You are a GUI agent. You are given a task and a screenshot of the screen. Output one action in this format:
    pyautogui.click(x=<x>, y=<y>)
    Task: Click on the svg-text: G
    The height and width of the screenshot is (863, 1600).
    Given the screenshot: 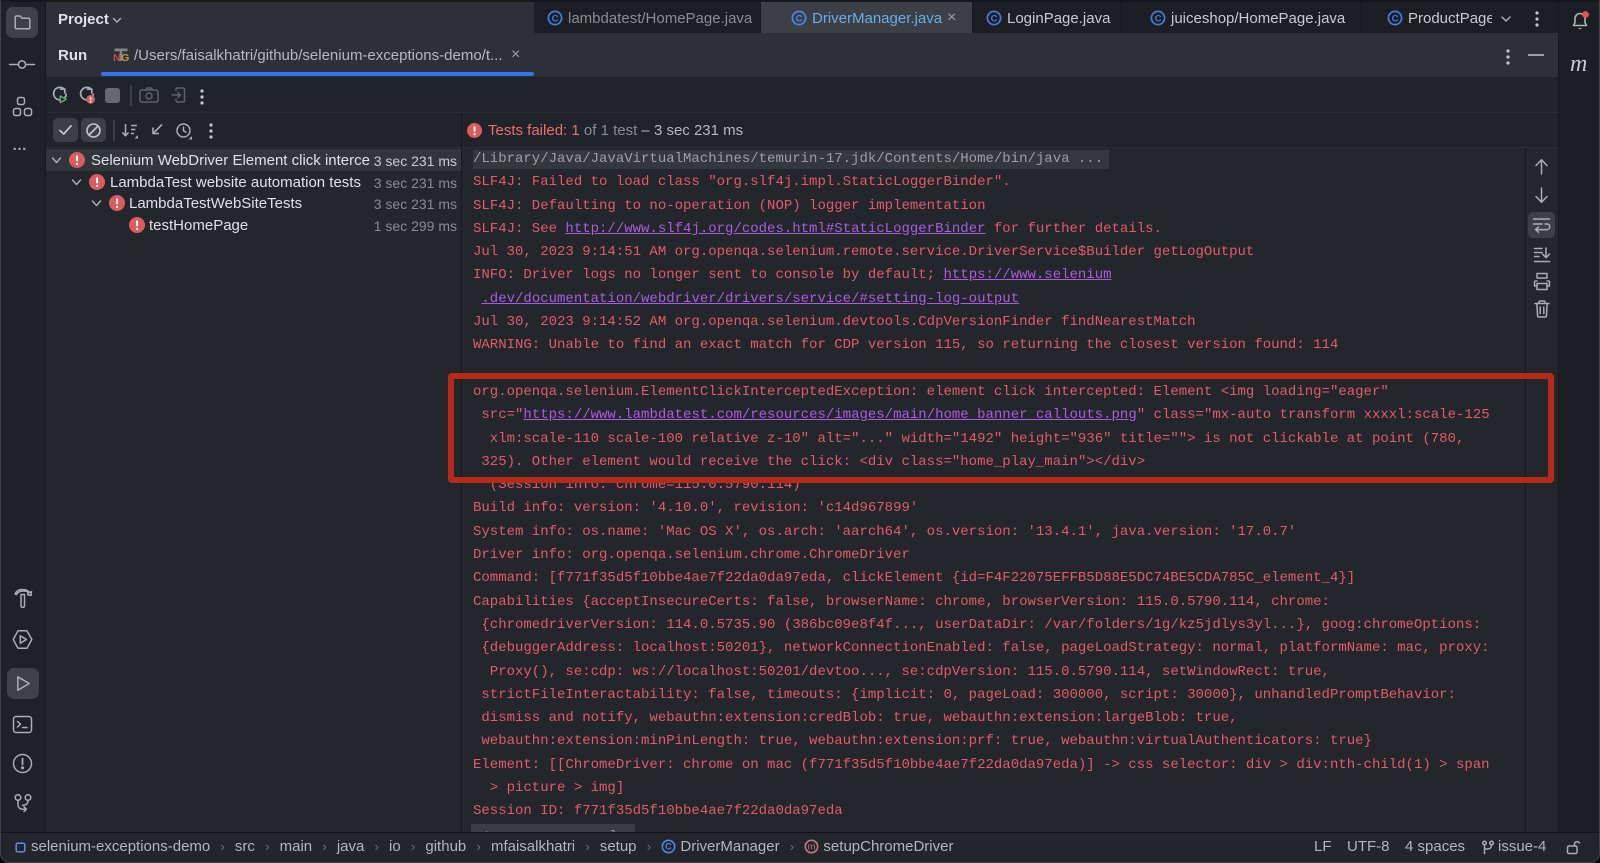 What is the action you would take?
    pyautogui.click(x=125, y=57)
    